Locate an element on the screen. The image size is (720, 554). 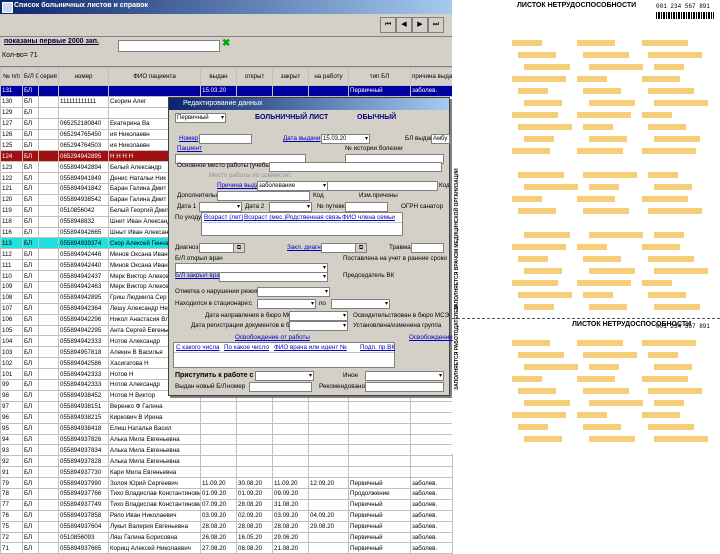
table-row: 96 БЛ 055894938215 Киркович В Ирина is located at coordinates (226, 417).